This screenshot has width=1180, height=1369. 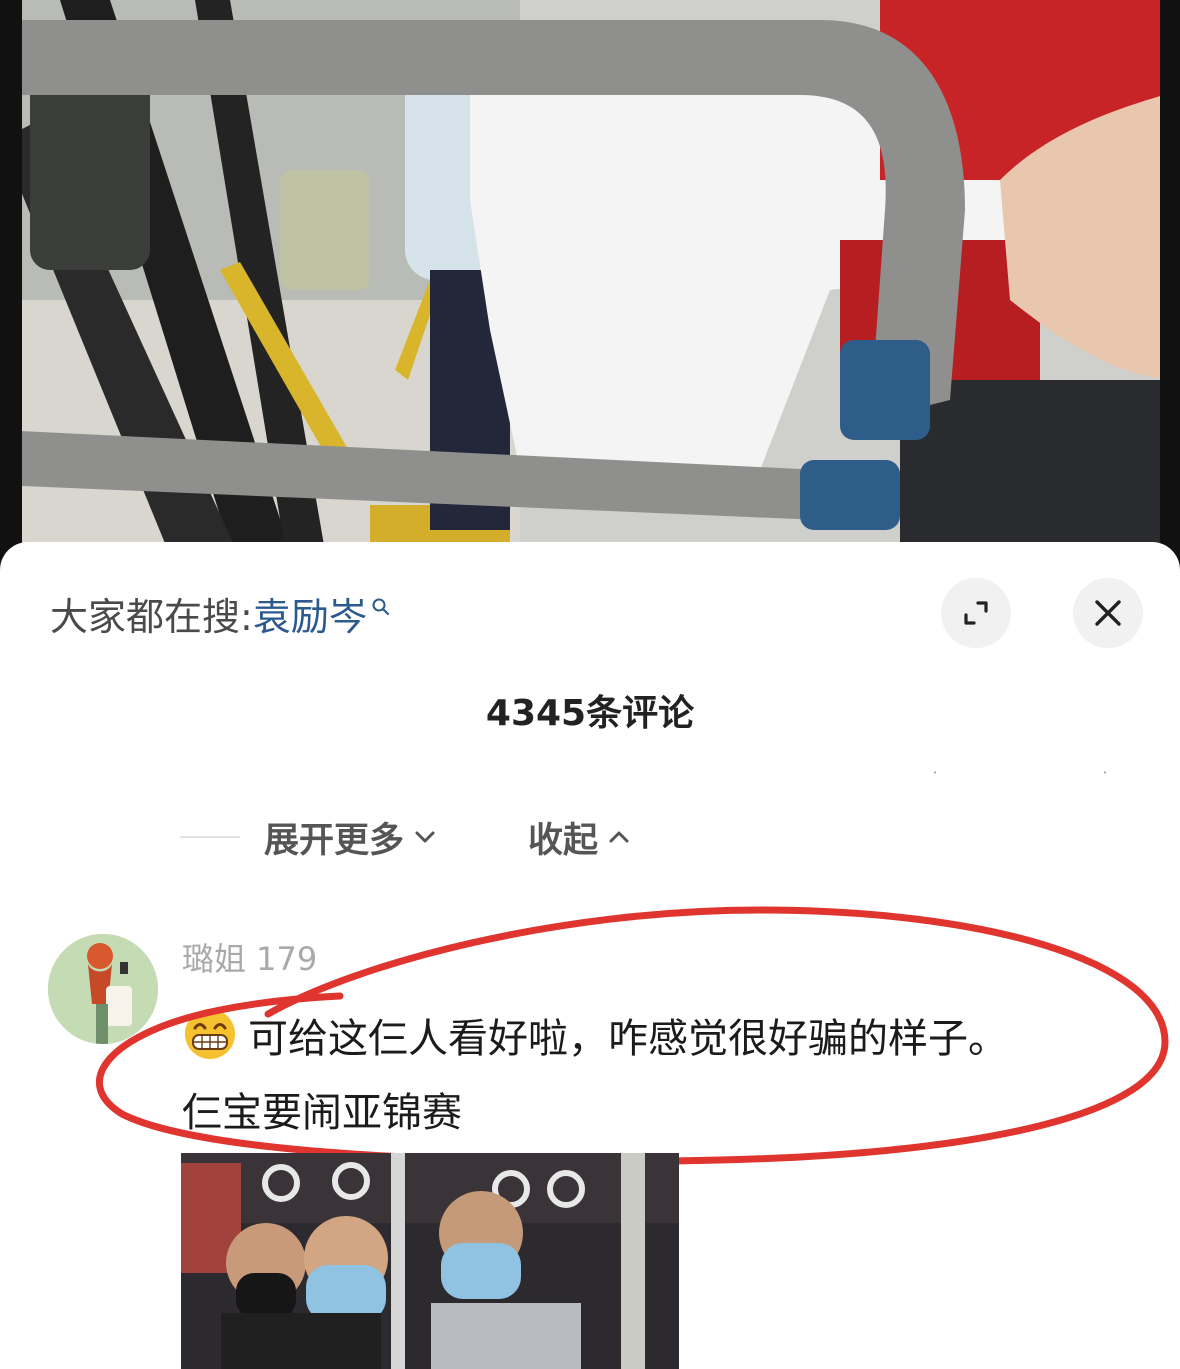 I want to click on expand-button, so click(x=976, y=613).